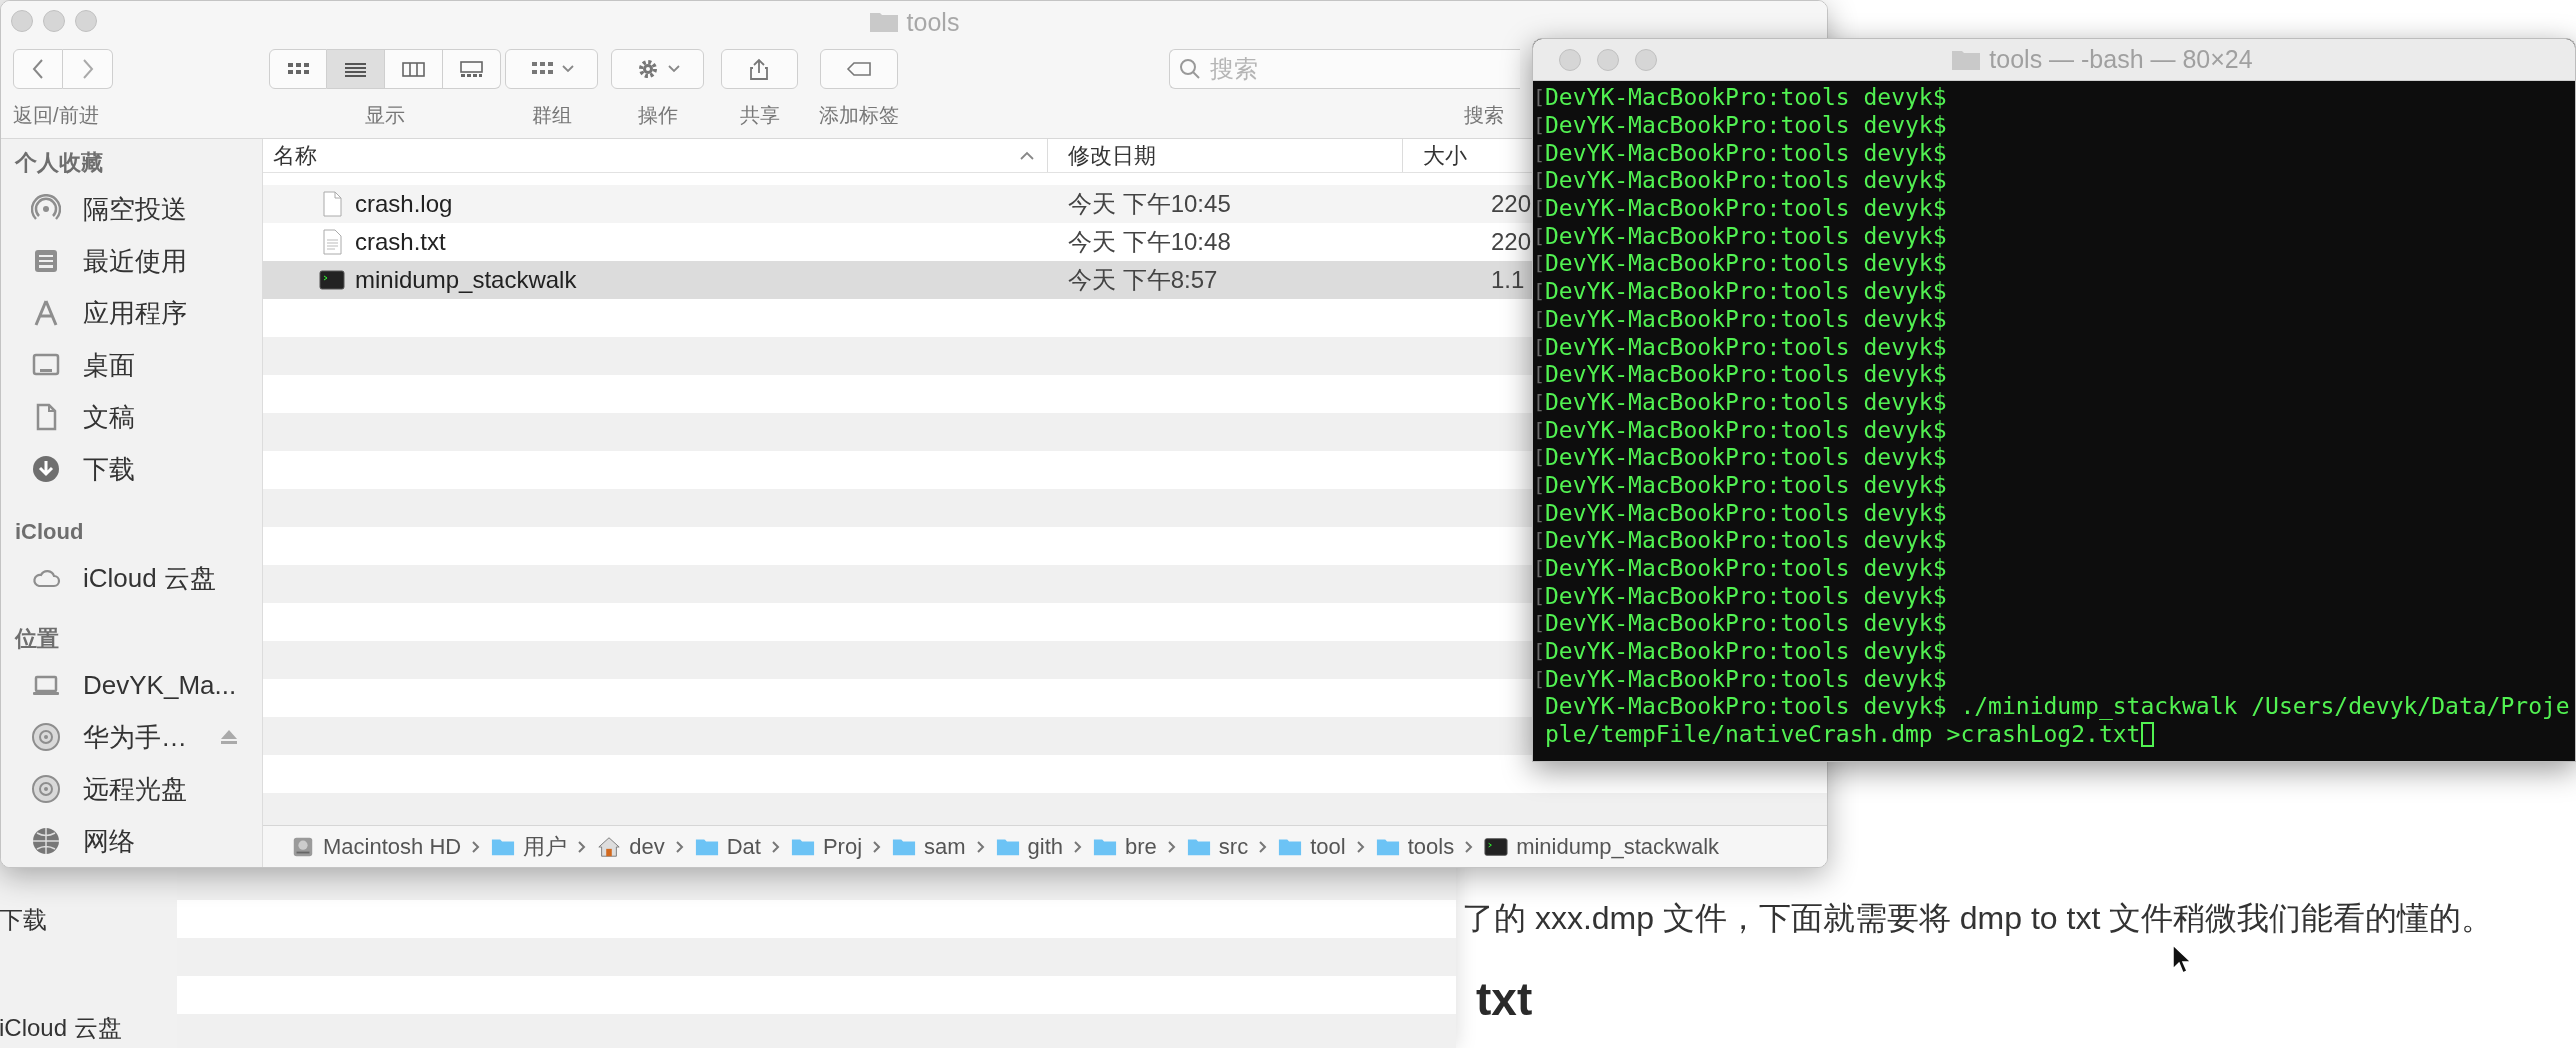 The height and width of the screenshot is (1048, 2576). I want to click on path-item: Proj, so click(826, 846).